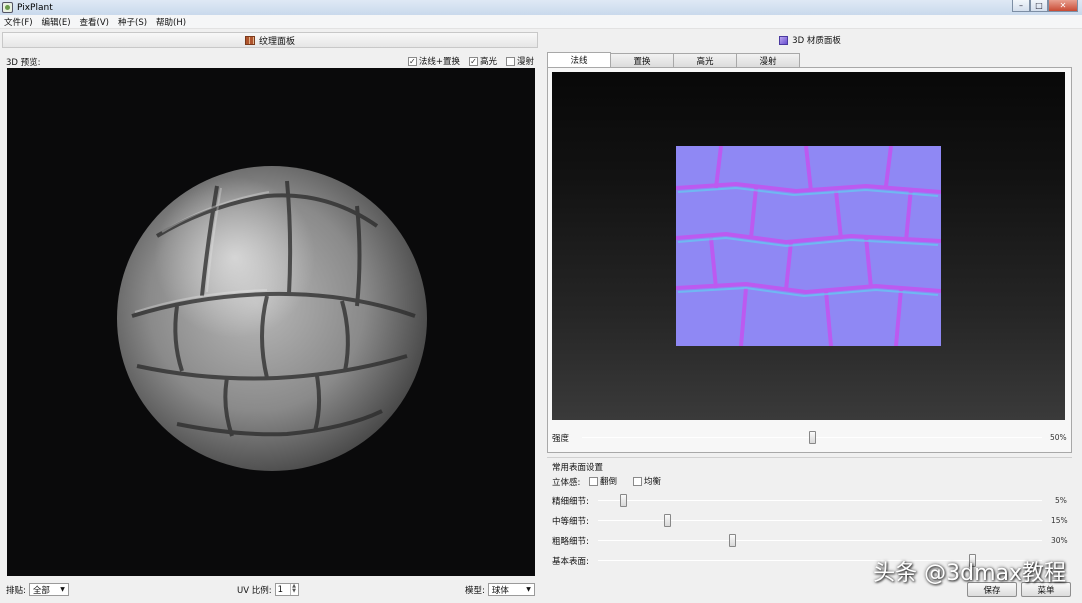 This screenshot has height=603, width=1082. I want to click on fine-detail-value: 5%, so click(1061, 500).